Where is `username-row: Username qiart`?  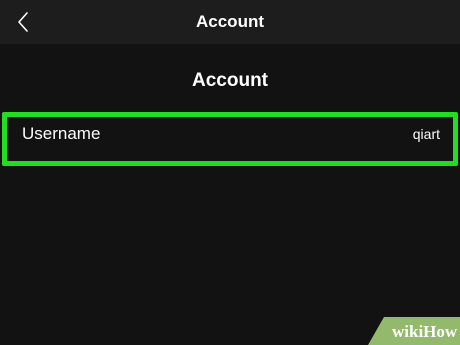 username-row: Username qiart is located at coordinates (226, 136).